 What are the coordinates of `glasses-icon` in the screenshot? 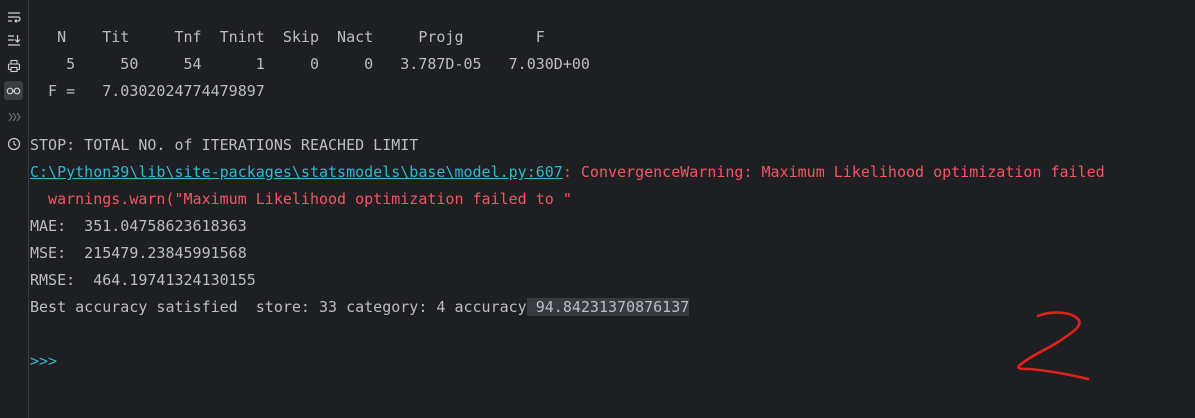 It's located at (13, 90).